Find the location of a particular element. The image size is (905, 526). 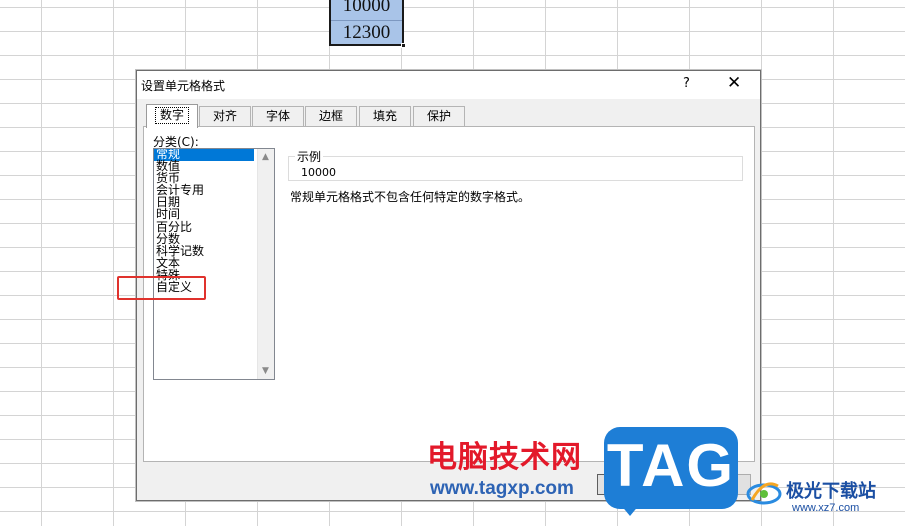

site-logo-icon is located at coordinates (764, 493).